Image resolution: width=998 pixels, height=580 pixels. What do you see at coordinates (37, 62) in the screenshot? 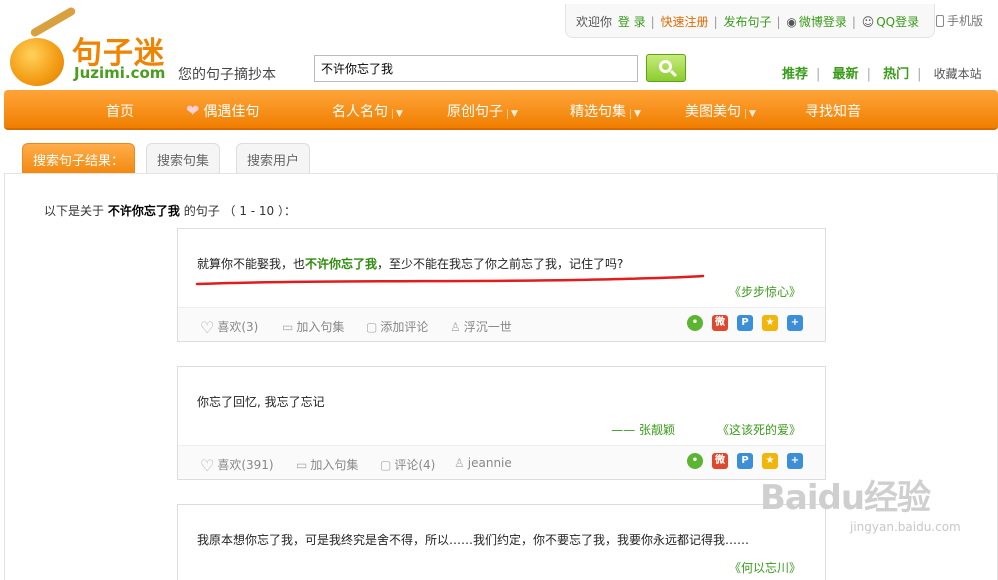
I see `honey-pot-icon` at bounding box center [37, 62].